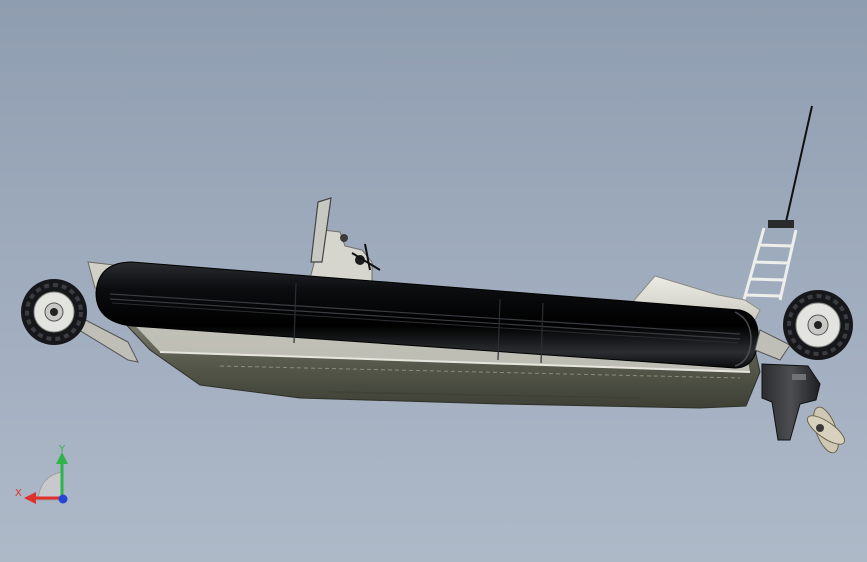 The height and width of the screenshot is (562, 867). I want to click on triad-plane, so click(50, 486).